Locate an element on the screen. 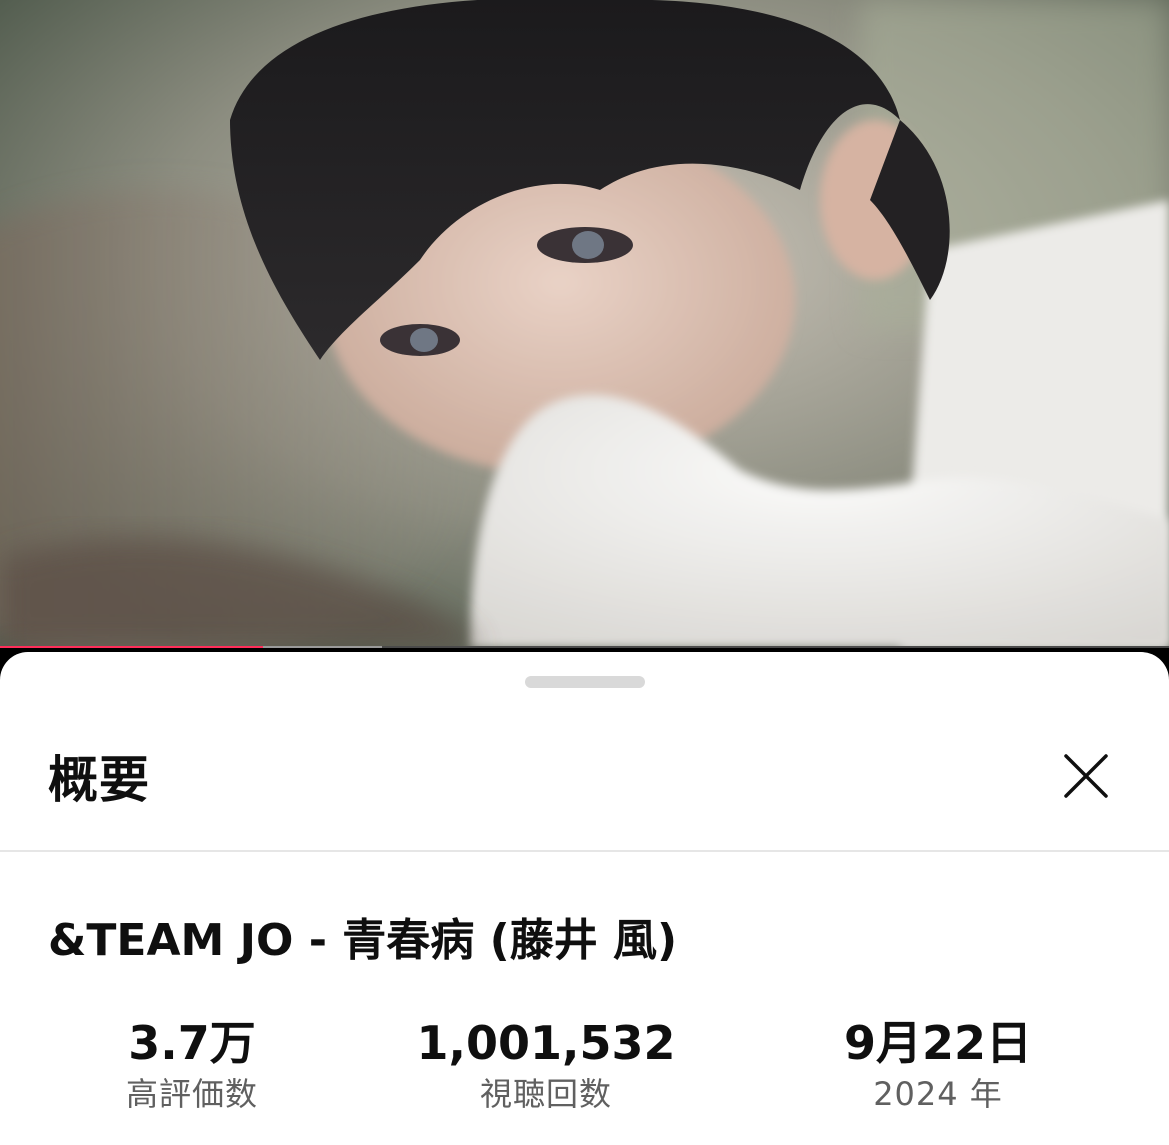 This screenshot has width=1169, height=1145. video-progress-bar is located at coordinates (584, 647).